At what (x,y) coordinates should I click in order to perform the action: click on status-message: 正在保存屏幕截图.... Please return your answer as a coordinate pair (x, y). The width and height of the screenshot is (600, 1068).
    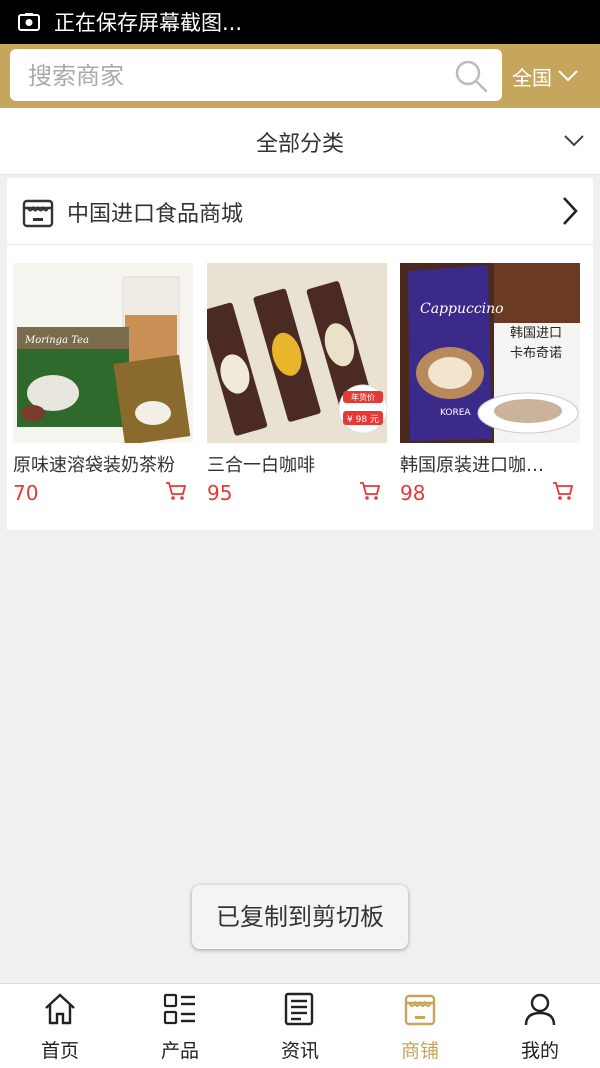
    Looking at the image, I should click on (148, 23).